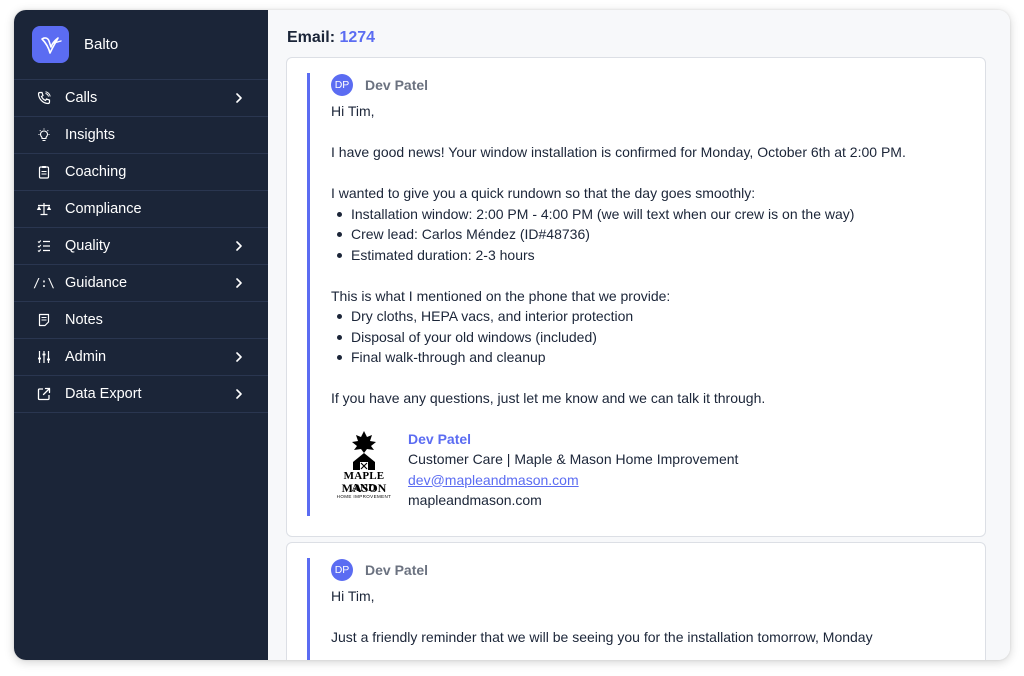  I want to click on list-item: Final walk-through and cleanup, so click(648, 357).